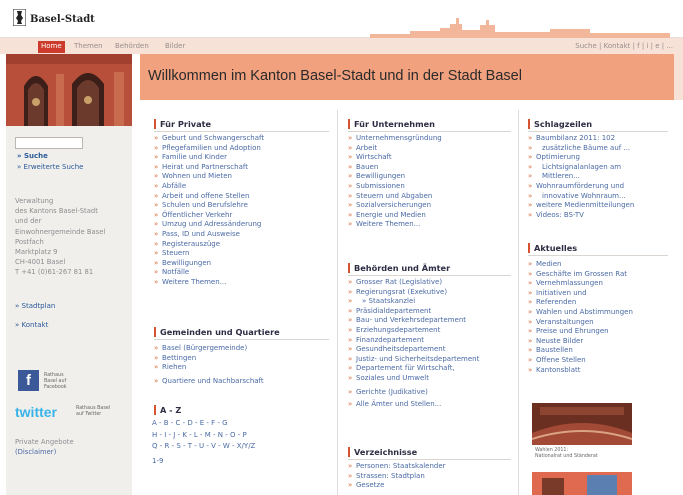 The image size is (683, 495). What do you see at coordinates (580, 361) in the screenshot?
I see `list-item: Offene Stellen` at bounding box center [580, 361].